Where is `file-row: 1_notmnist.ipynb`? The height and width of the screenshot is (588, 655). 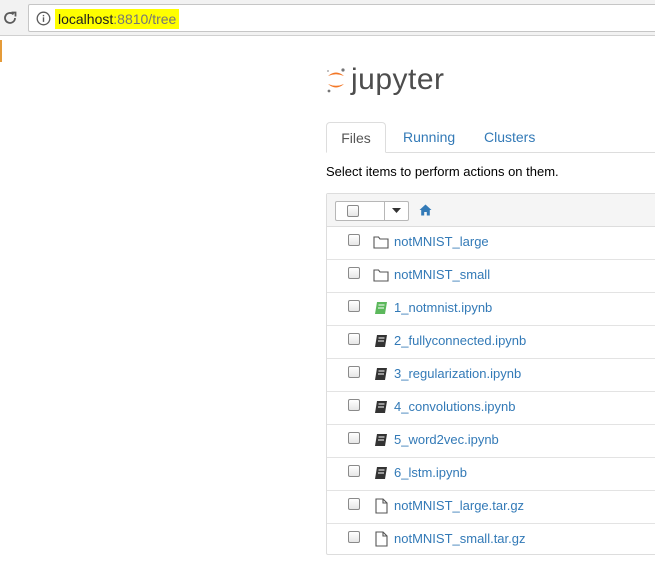 file-row: 1_notmnist.ipynb is located at coordinates (491, 309).